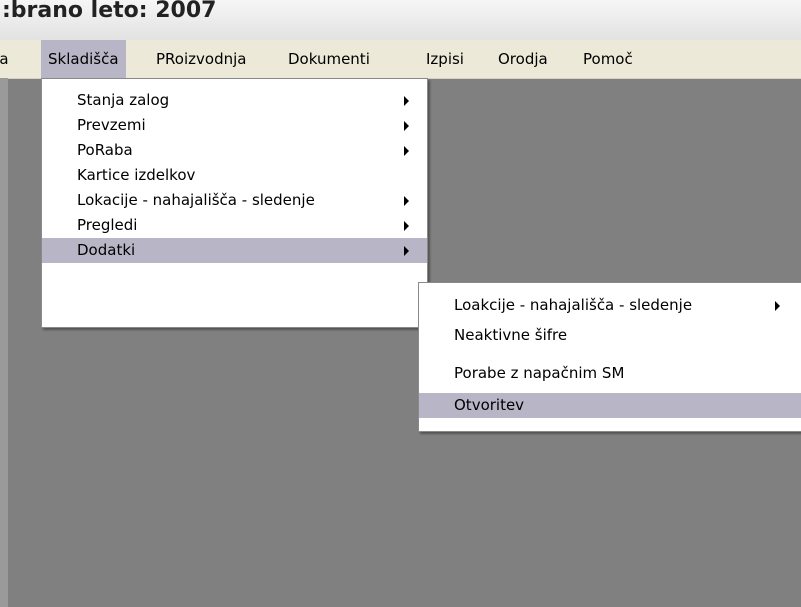 This screenshot has height=607, width=801. I want to click on window-title: :brano leto: 2007, so click(109, 11).